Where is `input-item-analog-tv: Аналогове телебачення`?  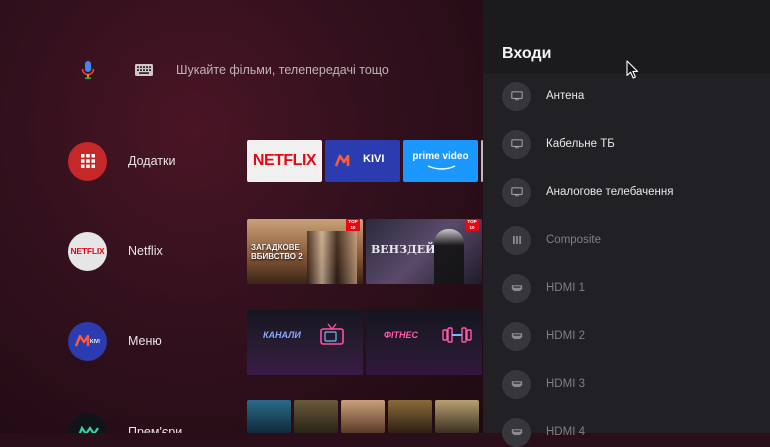 input-item-analog-tv: Аналогове телебачення is located at coordinates (632, 192).